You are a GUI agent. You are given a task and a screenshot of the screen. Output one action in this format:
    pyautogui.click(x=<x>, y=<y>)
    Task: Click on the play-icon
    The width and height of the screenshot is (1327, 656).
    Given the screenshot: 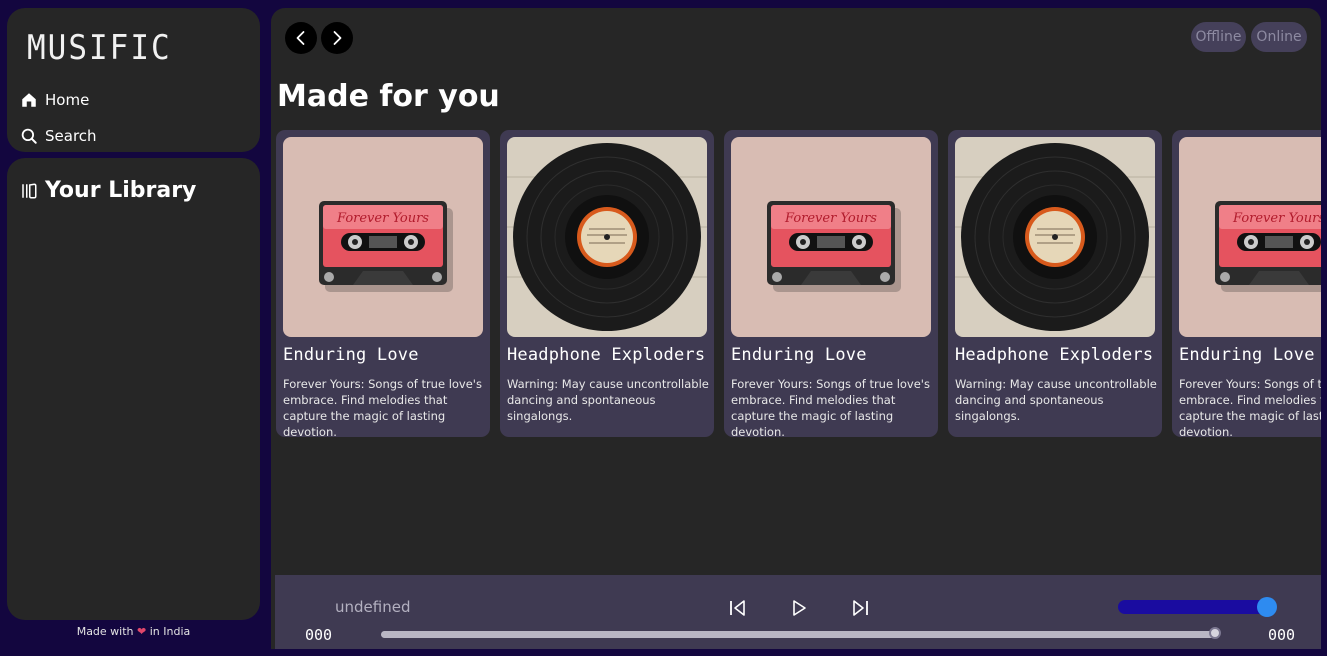 What is the action you would take?
    pyautogui.click(x=799, y=608)
    